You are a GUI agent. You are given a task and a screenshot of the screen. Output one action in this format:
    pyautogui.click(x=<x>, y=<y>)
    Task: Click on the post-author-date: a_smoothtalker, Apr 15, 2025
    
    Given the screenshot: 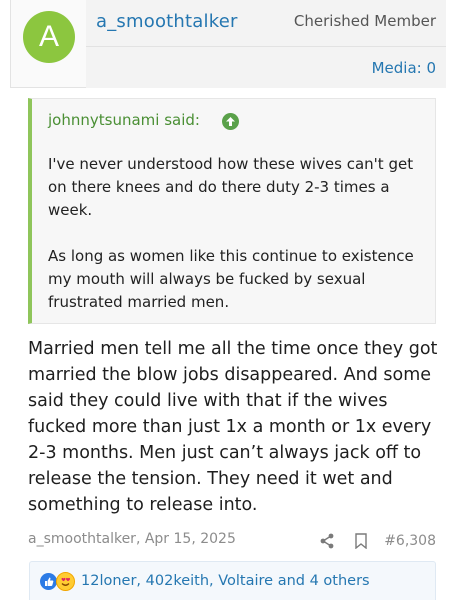 What is the action you would take?
    pyautogui.click(x=132, y=539)
    